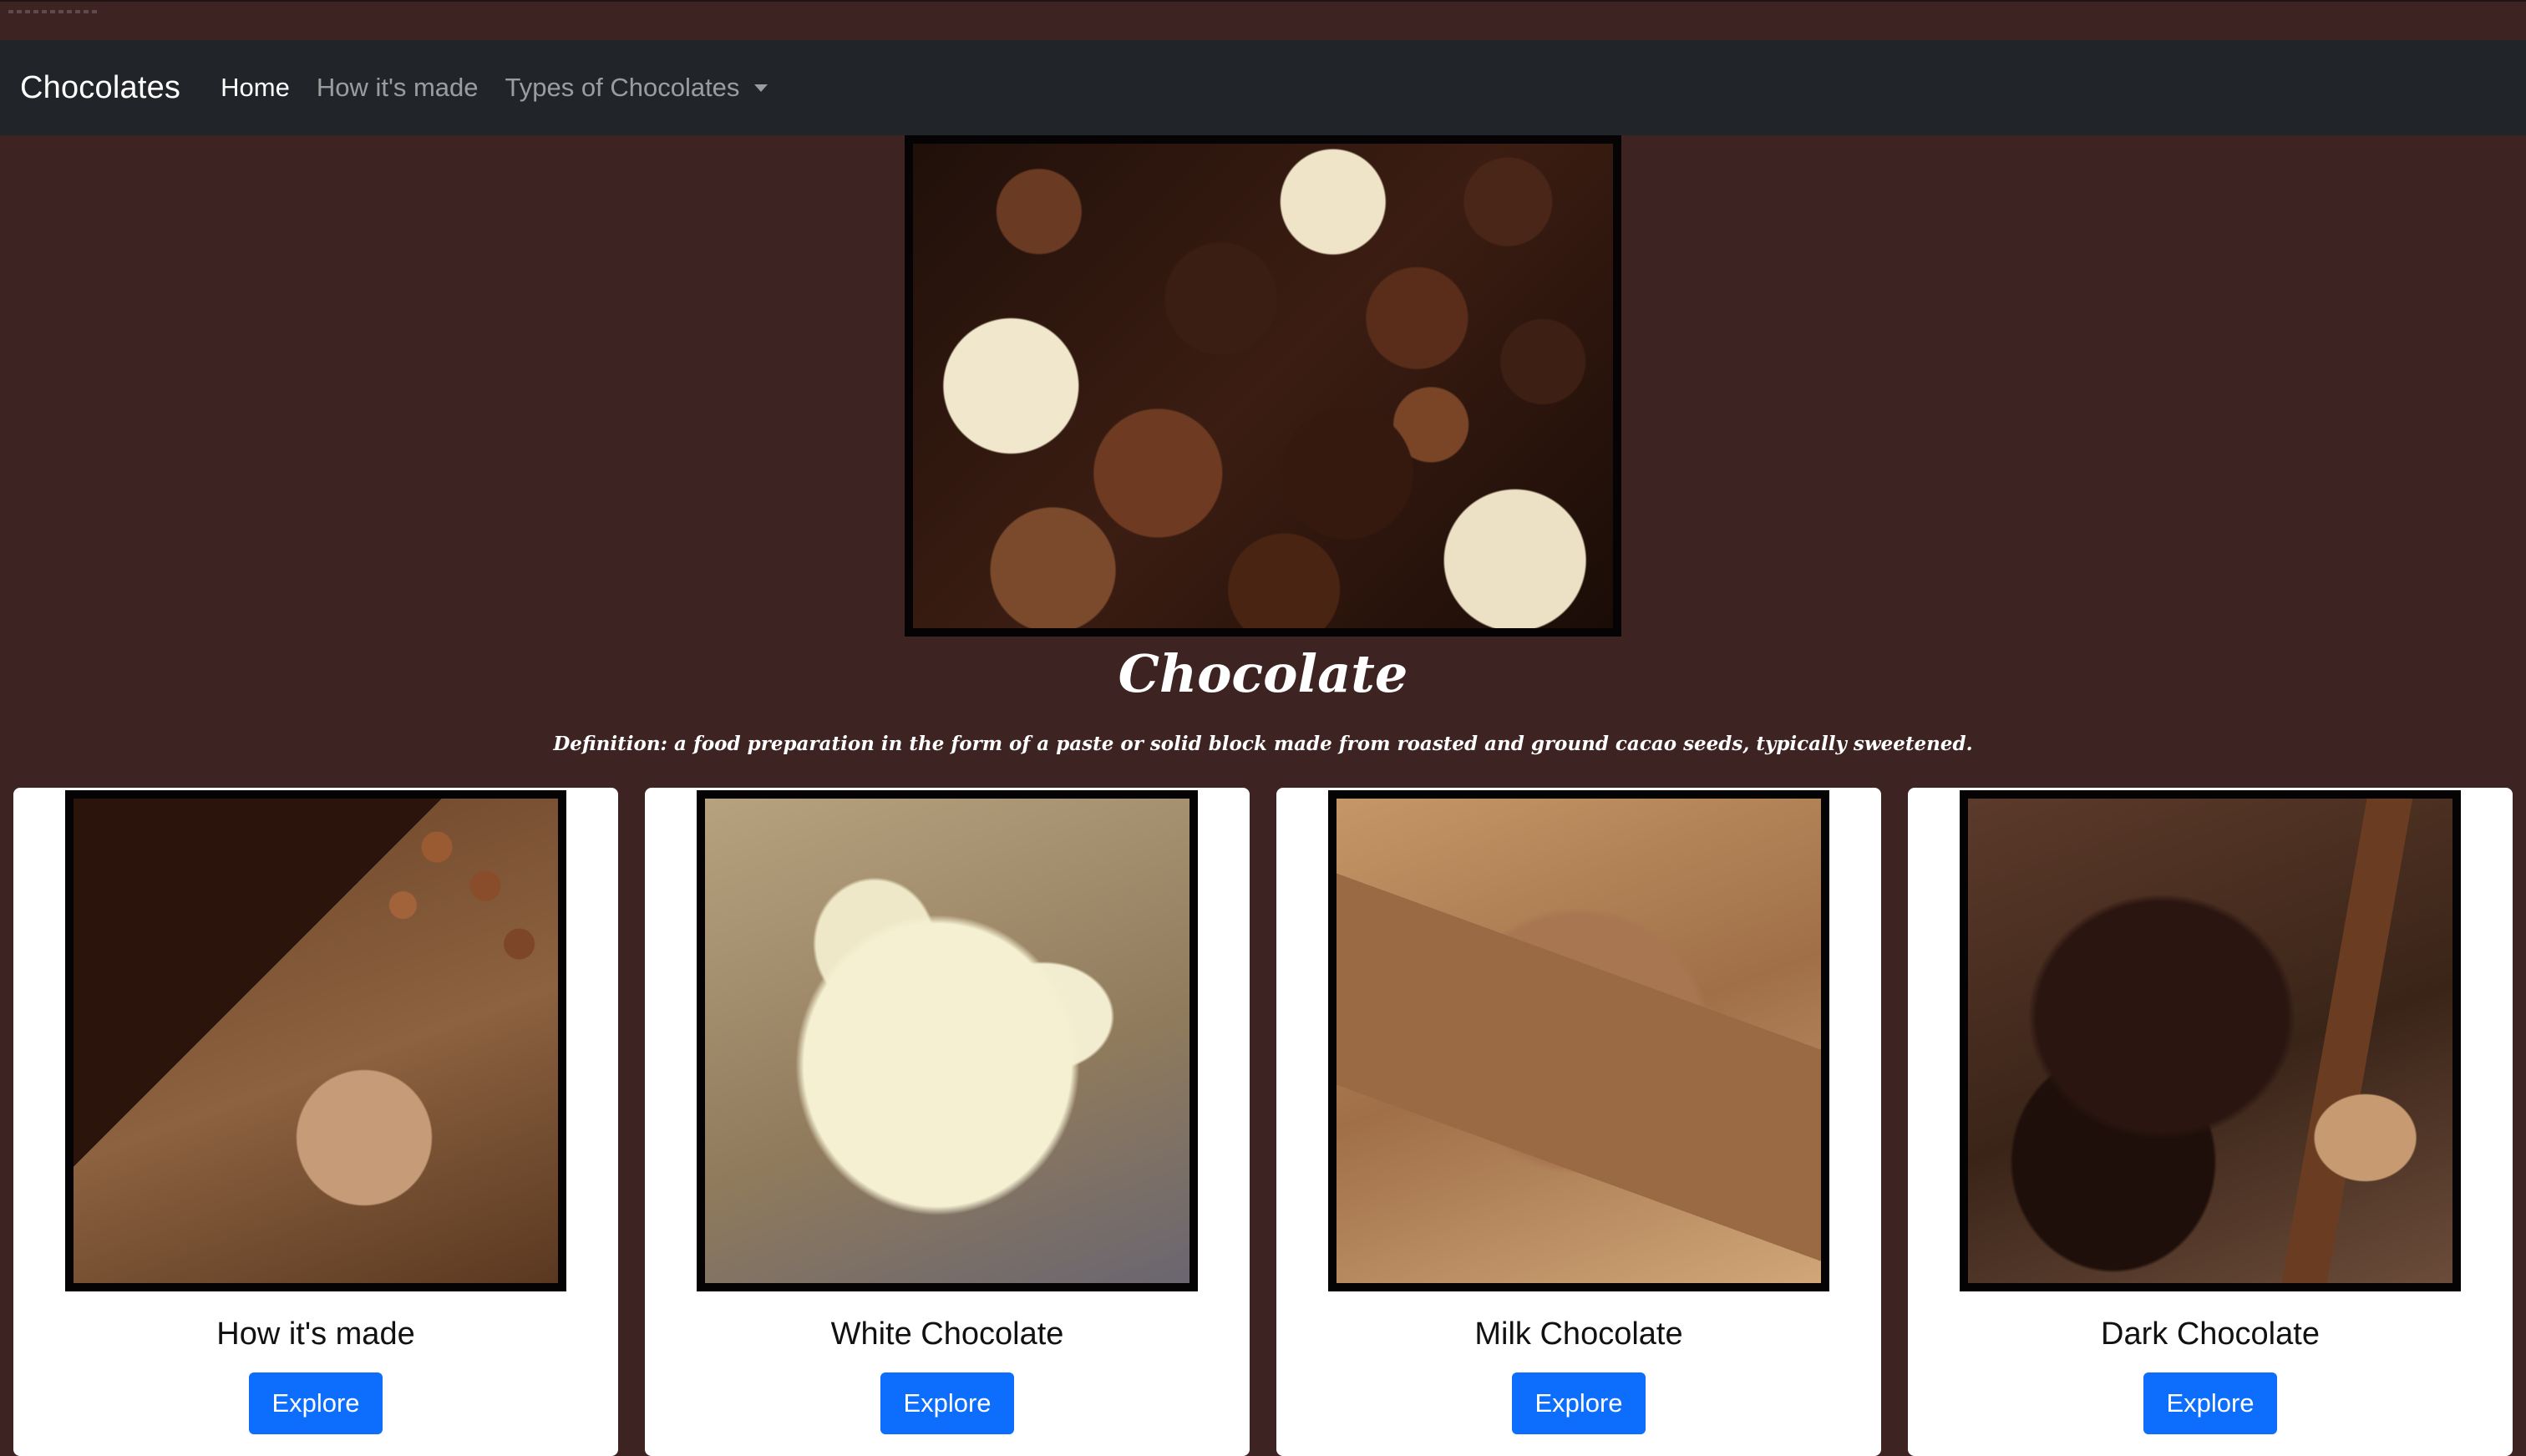 This screenshot has width=2526, height=1456. I want to click on page-title: Chocolate, so click(1263, 673).